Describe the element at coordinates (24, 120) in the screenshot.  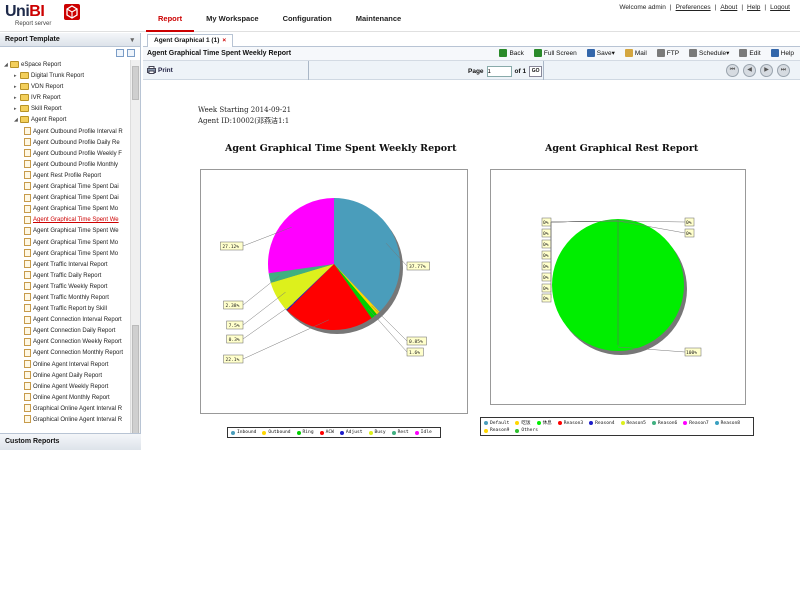
I see `folder-icon` at that location.